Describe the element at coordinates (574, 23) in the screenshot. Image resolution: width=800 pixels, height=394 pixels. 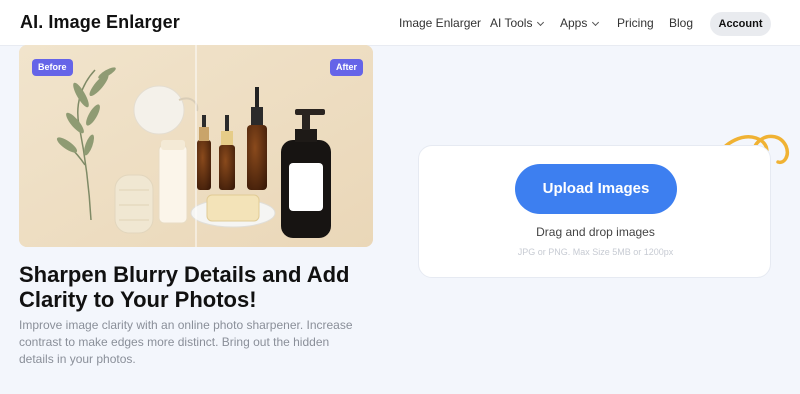
I see `nav-label: Apps` at that location.